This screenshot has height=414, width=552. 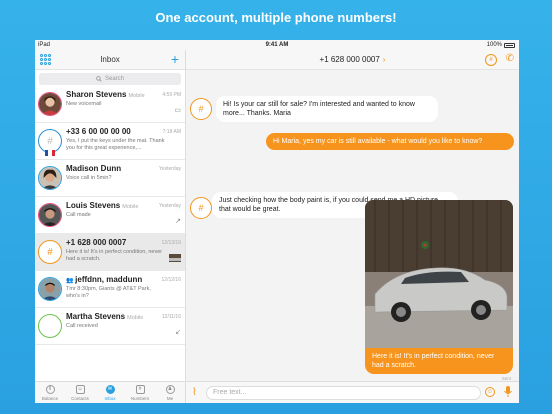 I want to click on tab-contacts: ☺ Contacts, so click(x=80, y=392).